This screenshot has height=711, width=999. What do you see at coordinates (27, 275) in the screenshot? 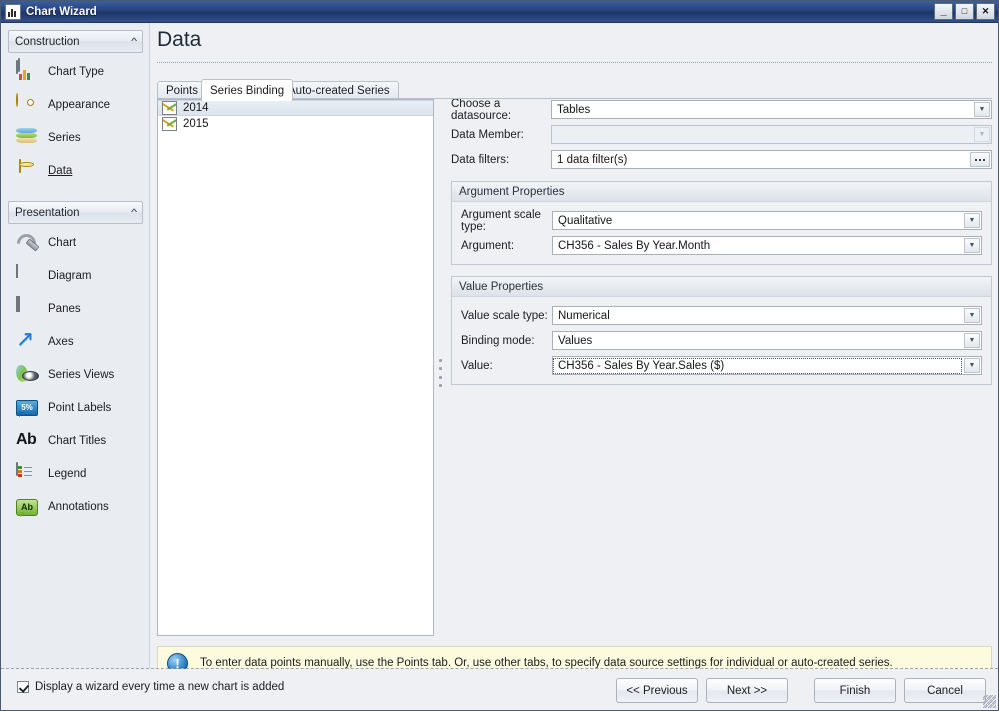
I see `diagram-icon` at bounding box center [27, 275].